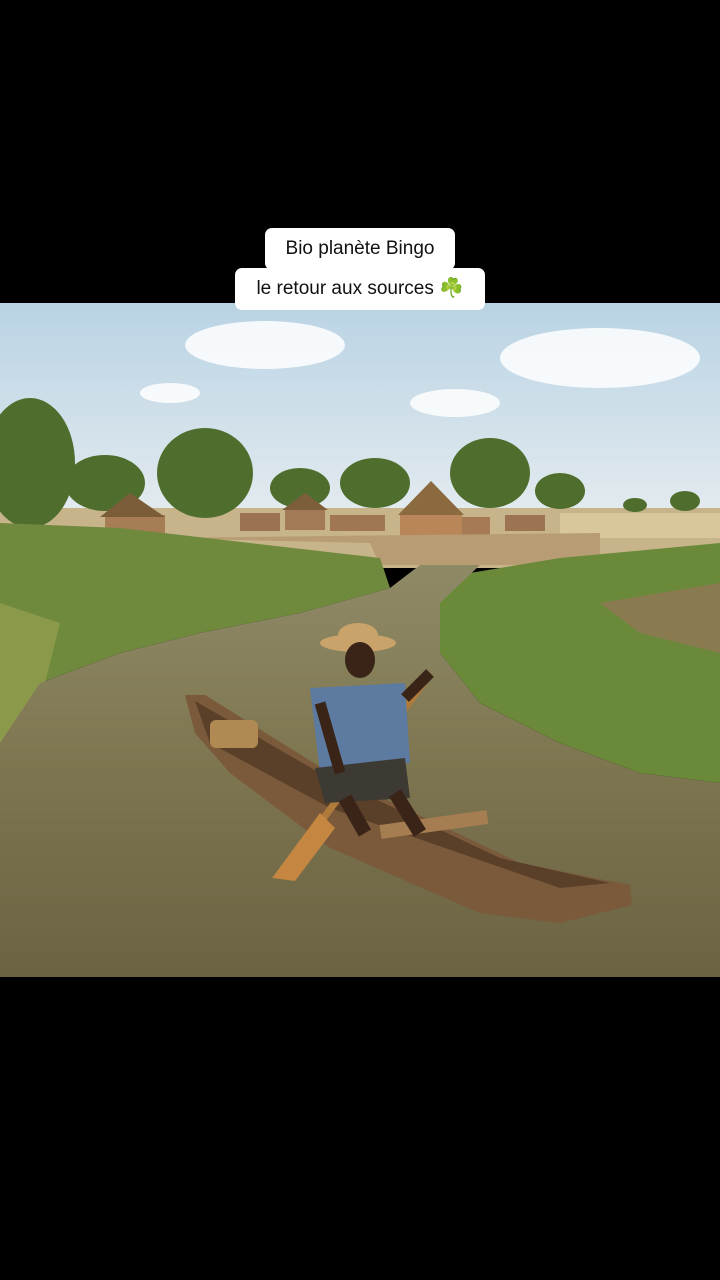  I want to click on caption-pill-2: le retour aux sources ☘️, so click(360, 289).